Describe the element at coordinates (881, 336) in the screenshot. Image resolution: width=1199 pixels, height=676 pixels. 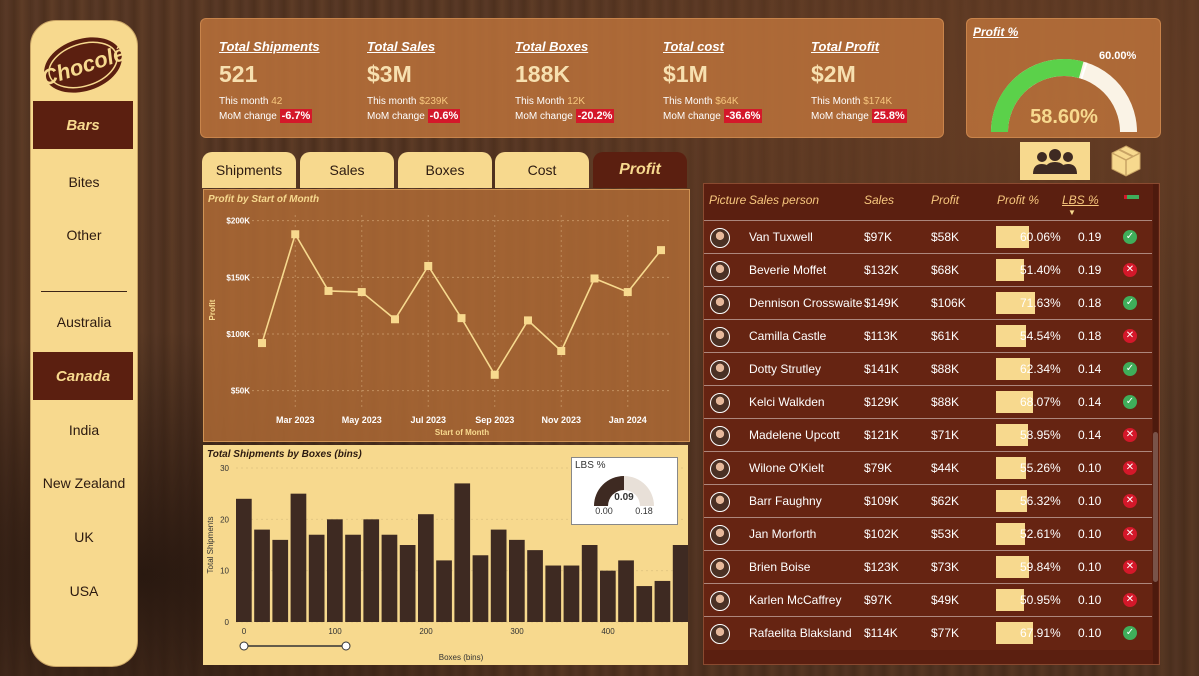
I see `cell-sales: $113K` at that location.